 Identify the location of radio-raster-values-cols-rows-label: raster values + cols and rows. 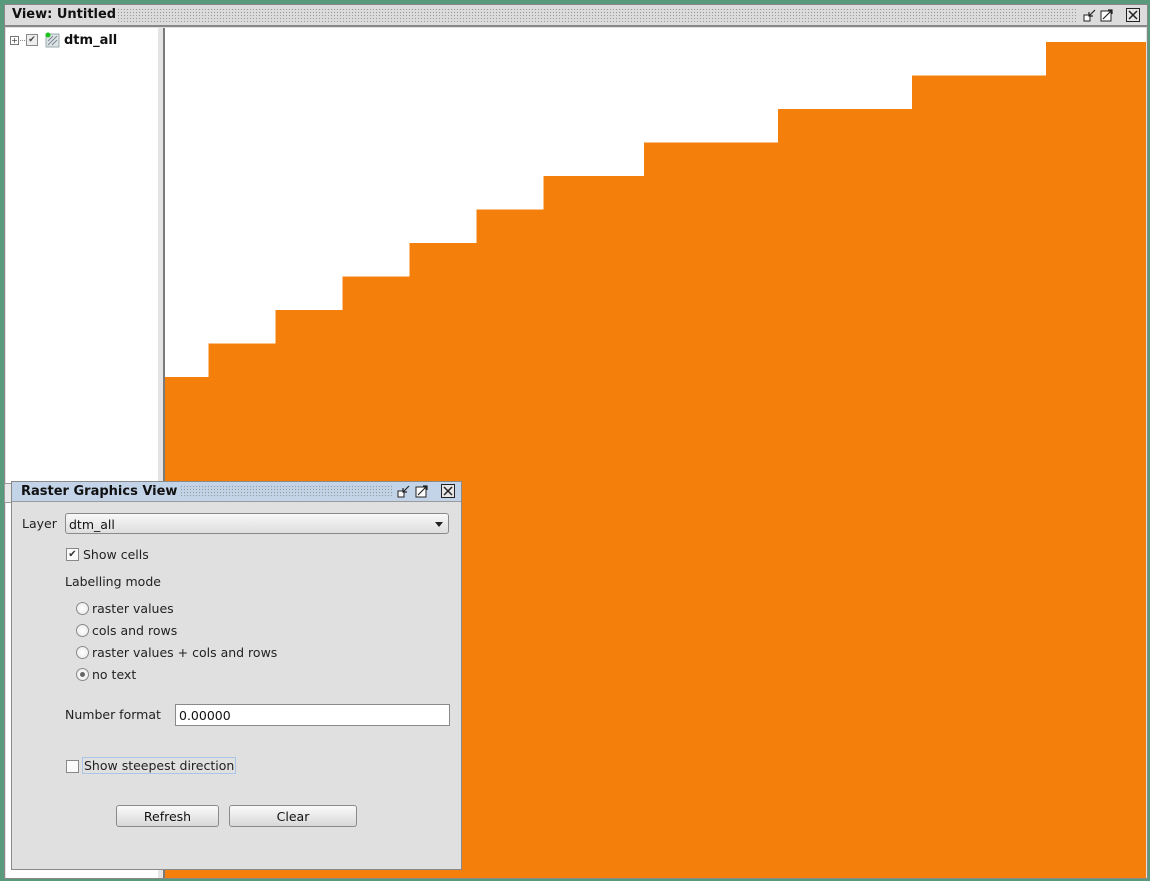
(184, 652).